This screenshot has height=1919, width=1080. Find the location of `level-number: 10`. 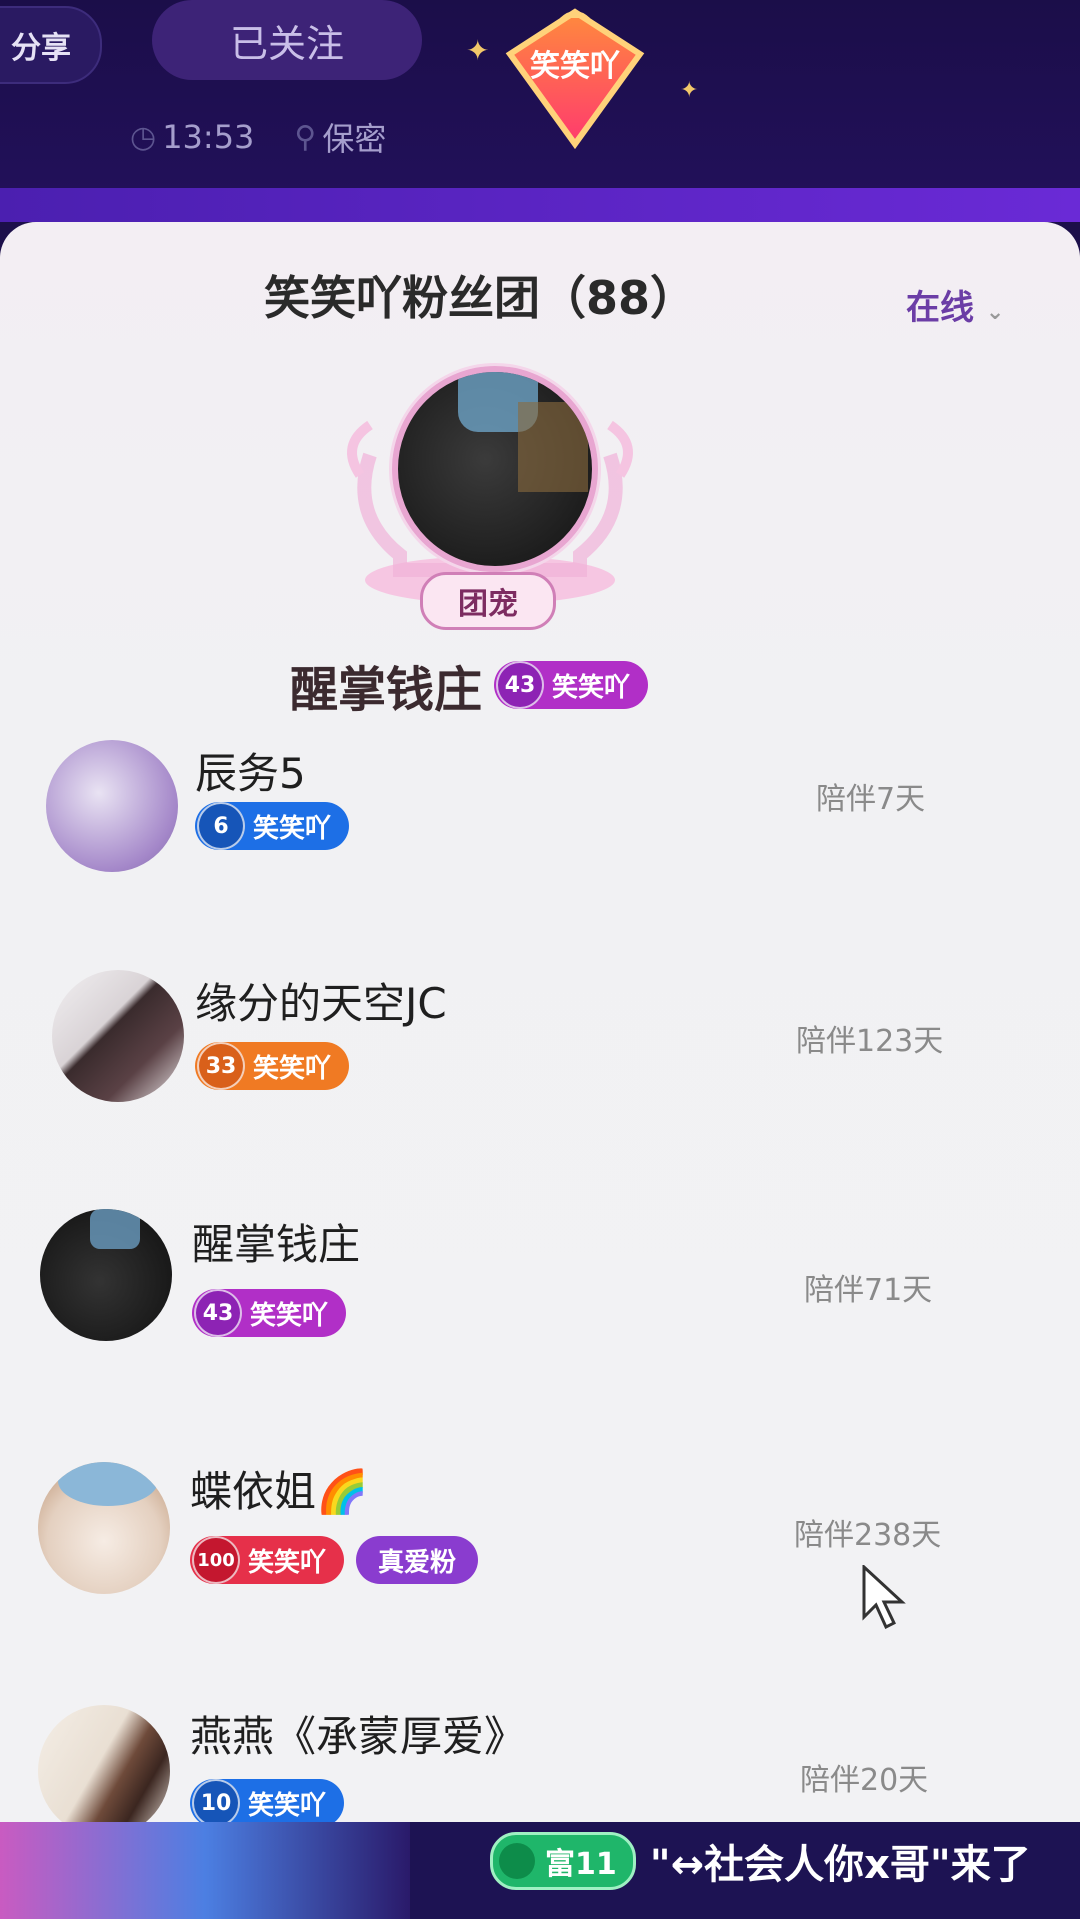

level-number: 10 is located at coordinates (216, 1800).